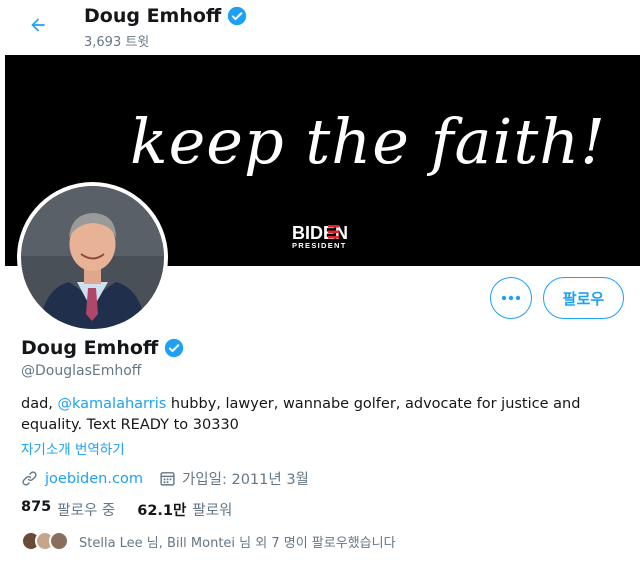 This screenshot has height=569, width=640. What do you see at coordinates (117, 42) in the screenshot?
I see `tweet-count: 3,693 트윗` at bounding box center [117, 42].